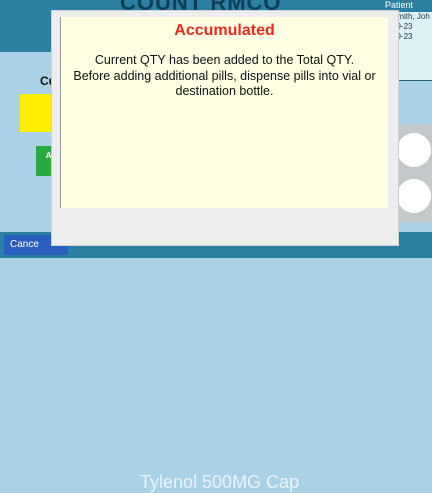 Image resolution: width=432 pixels, height=493 pixels. What do you see at coordinates (412, 80) in the screenshot?
I see `divider` at bounding box center [412, 80].